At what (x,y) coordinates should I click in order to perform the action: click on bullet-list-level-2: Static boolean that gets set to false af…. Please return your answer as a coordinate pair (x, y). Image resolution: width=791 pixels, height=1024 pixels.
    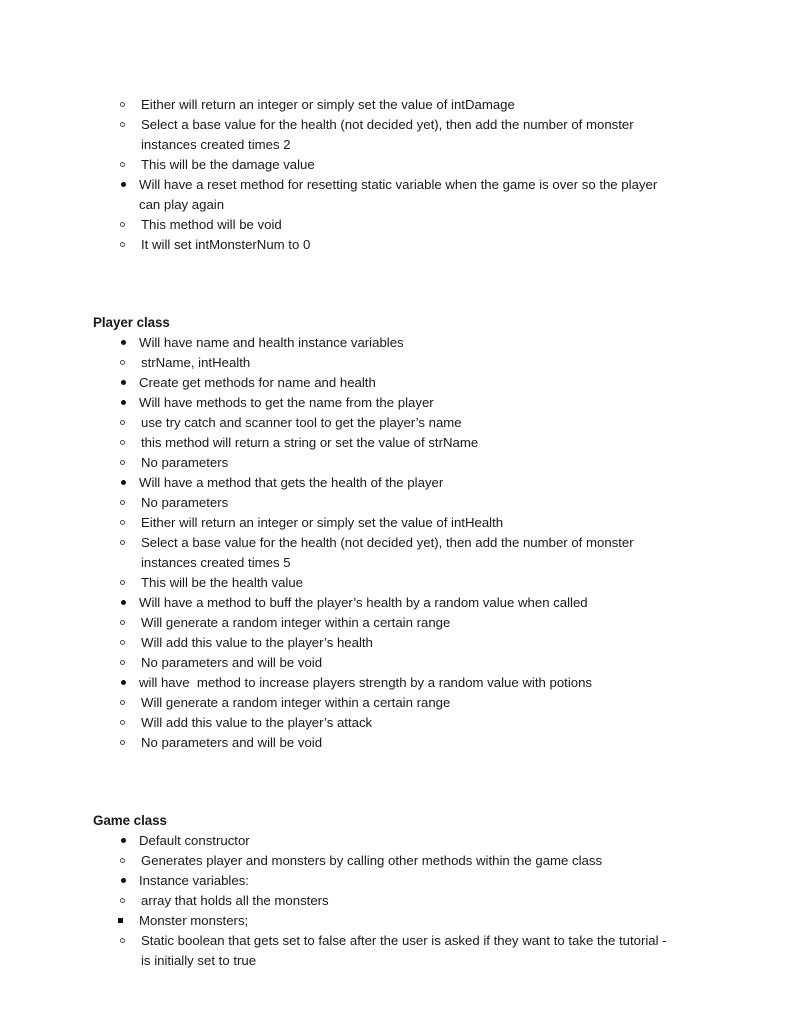
    Looking at the image, I should click on (385, 951).